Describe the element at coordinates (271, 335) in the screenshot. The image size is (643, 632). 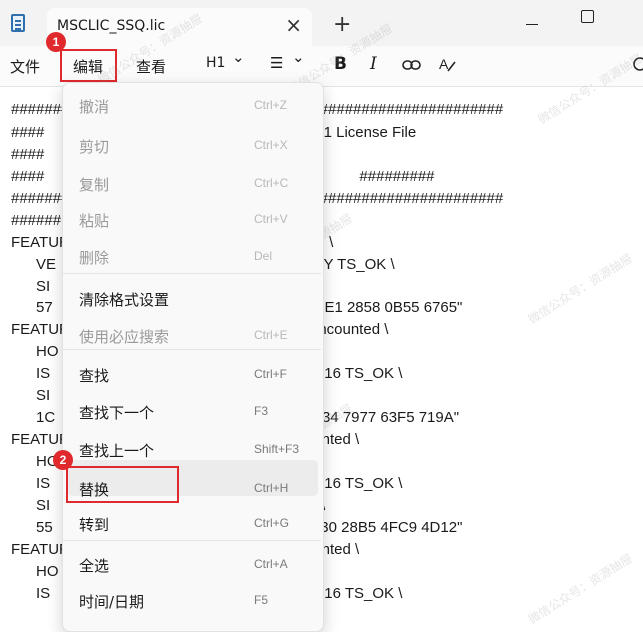
I see `menu-item-shortcut: Ctrl+E` at that location.